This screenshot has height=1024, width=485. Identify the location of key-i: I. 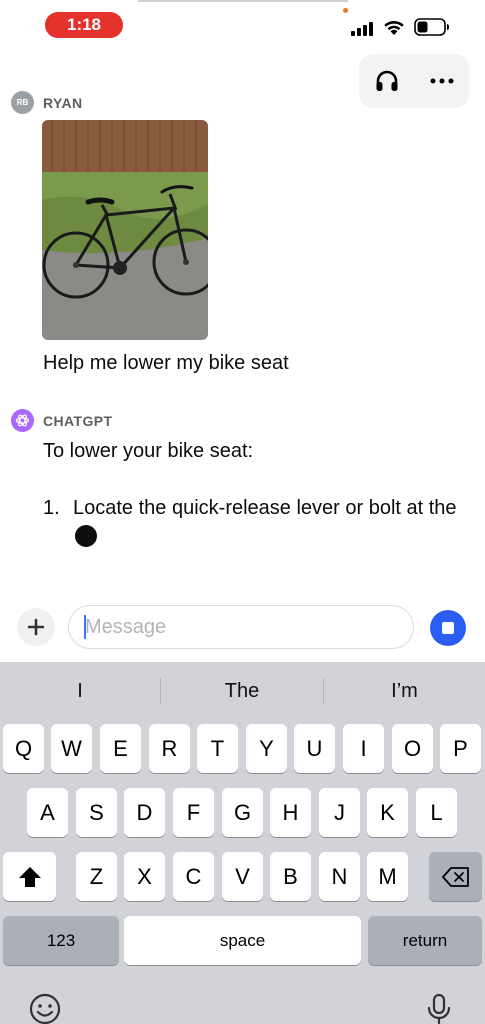
(363, 748).